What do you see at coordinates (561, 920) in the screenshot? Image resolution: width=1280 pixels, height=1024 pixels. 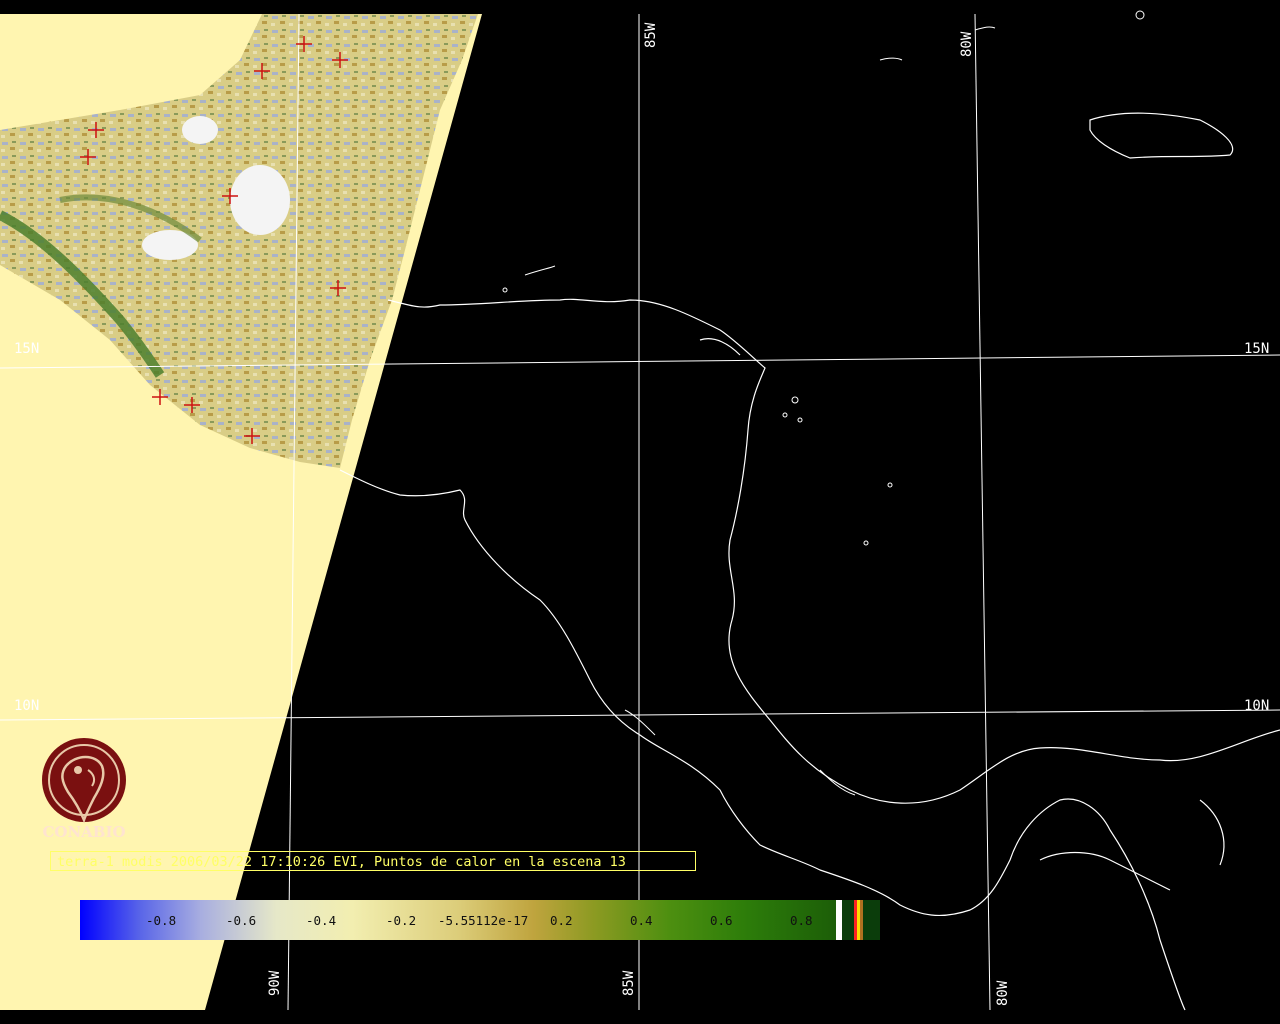 I see `colorbar-tick: 0.2` at bounding box center [561, 920].